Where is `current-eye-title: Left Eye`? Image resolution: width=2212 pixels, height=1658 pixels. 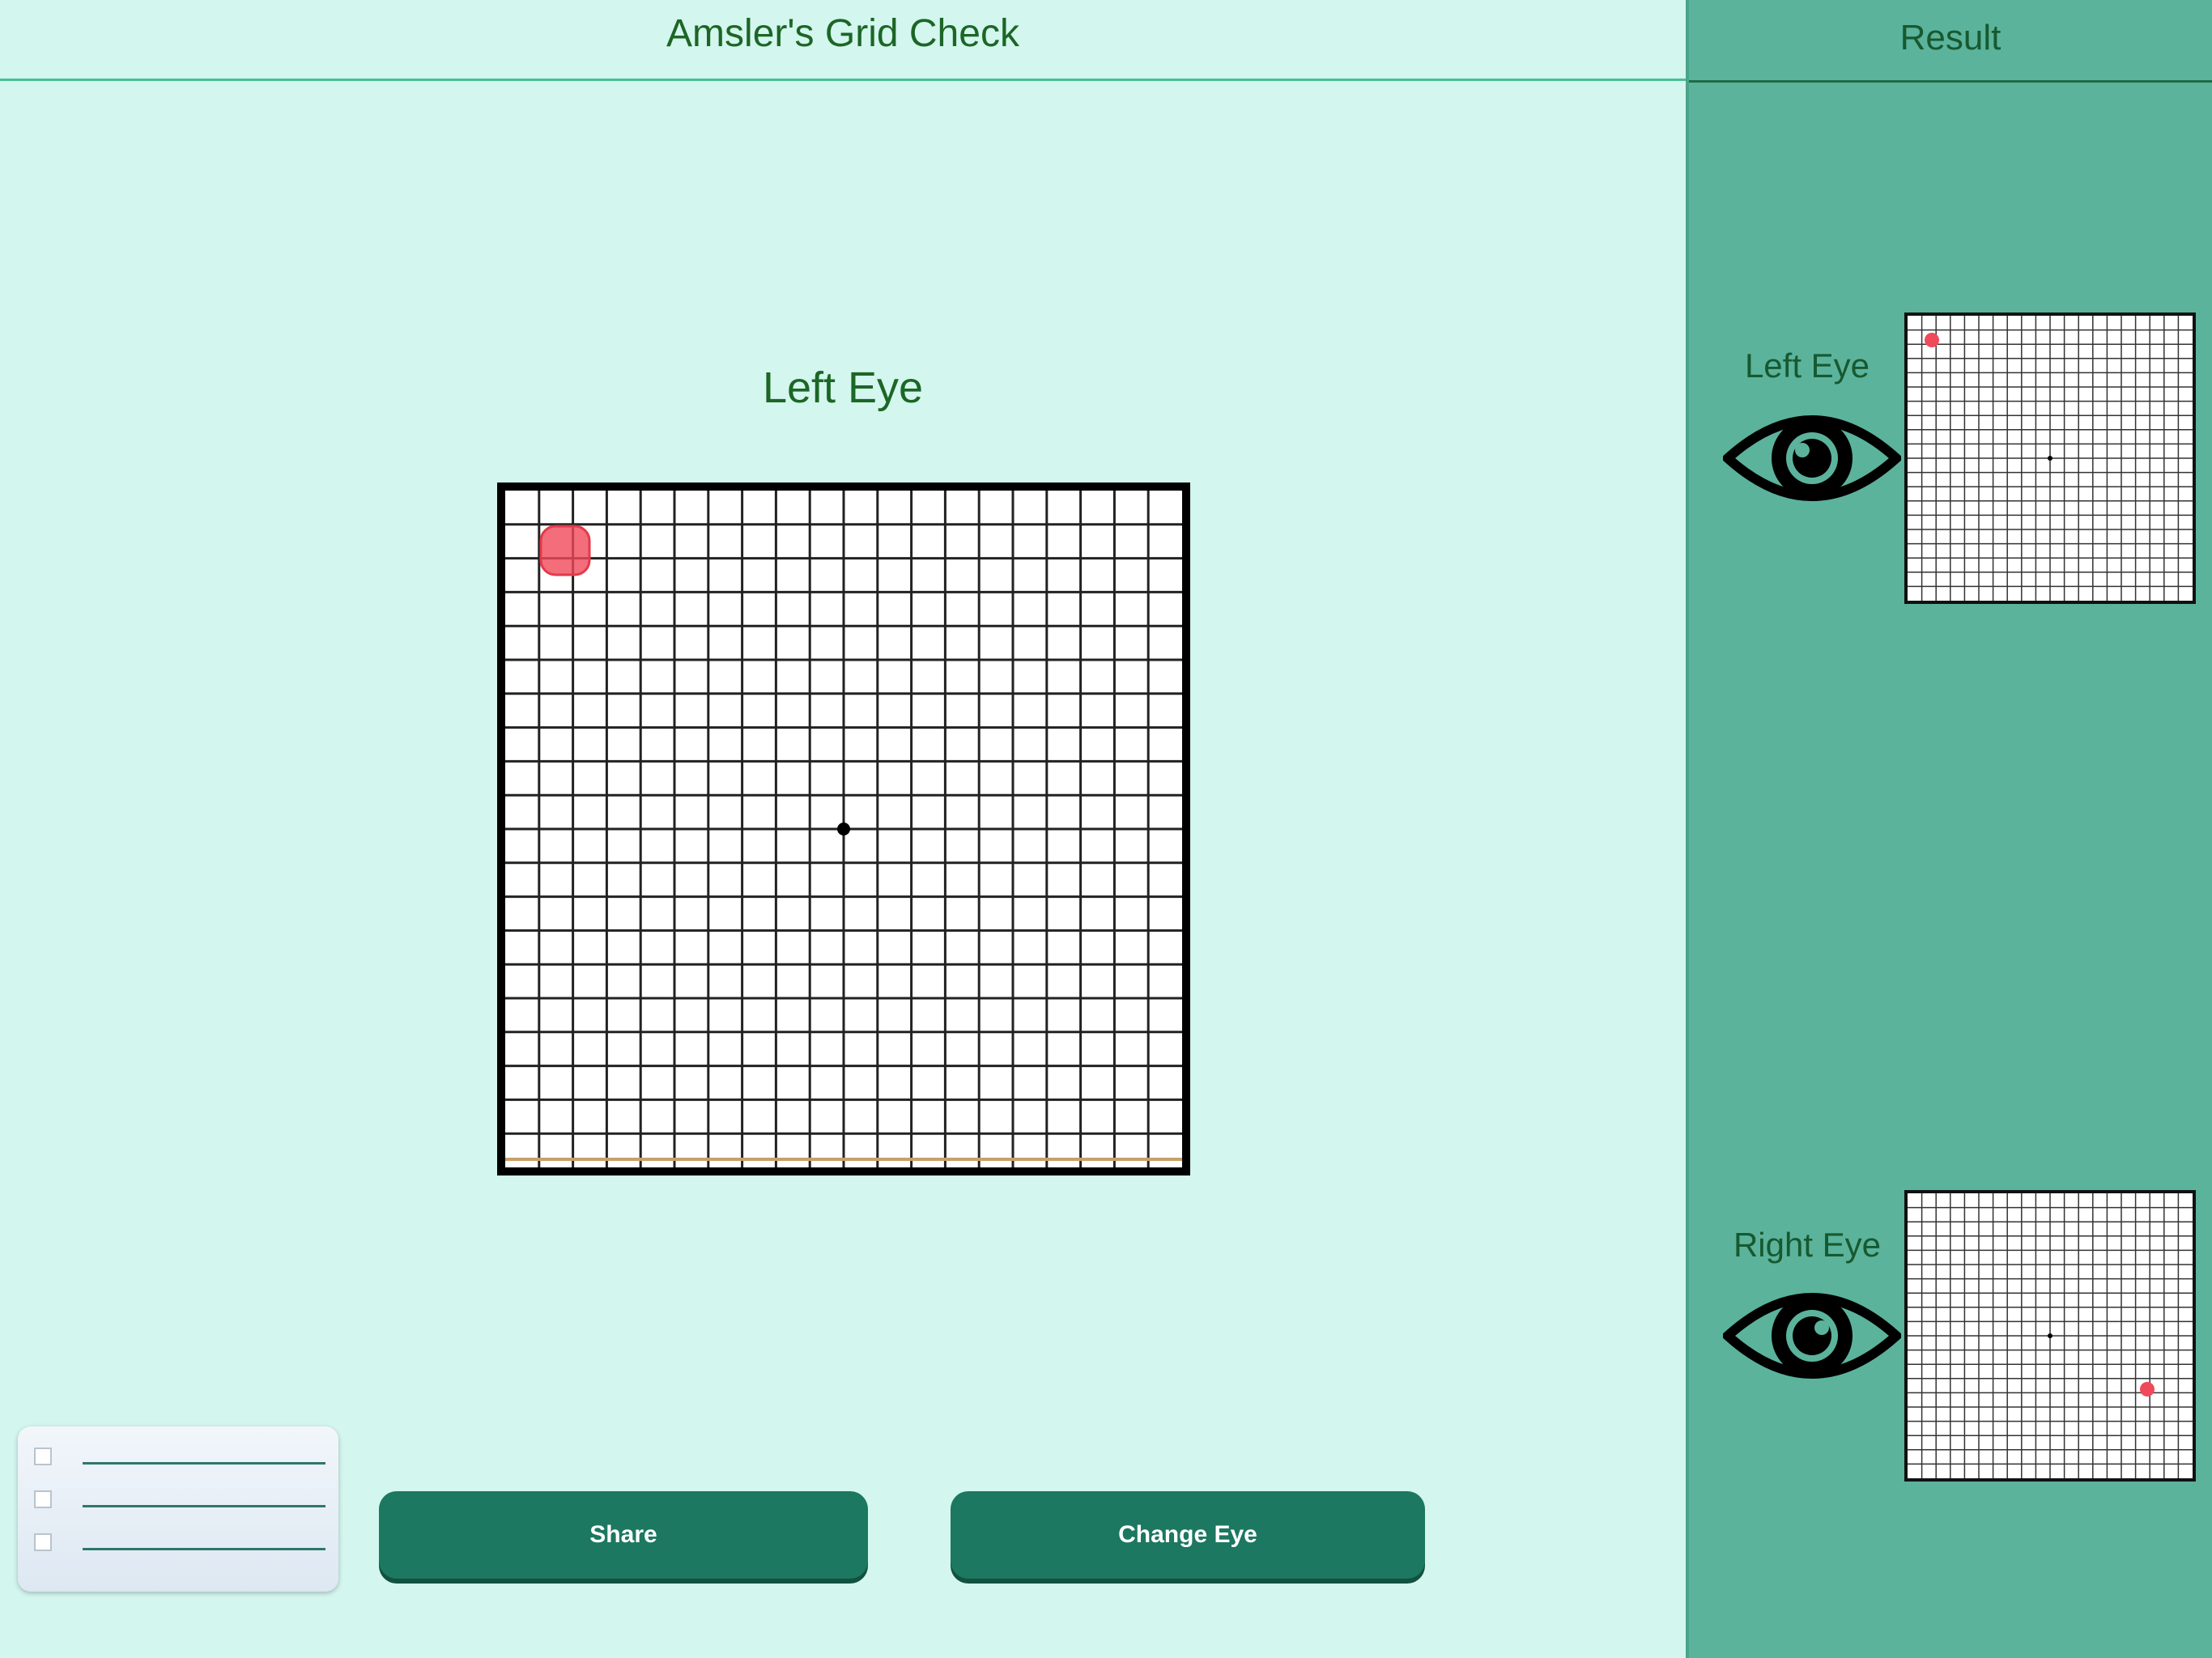
current-eye-title: Left Eye is located at coordinates (843, 387).